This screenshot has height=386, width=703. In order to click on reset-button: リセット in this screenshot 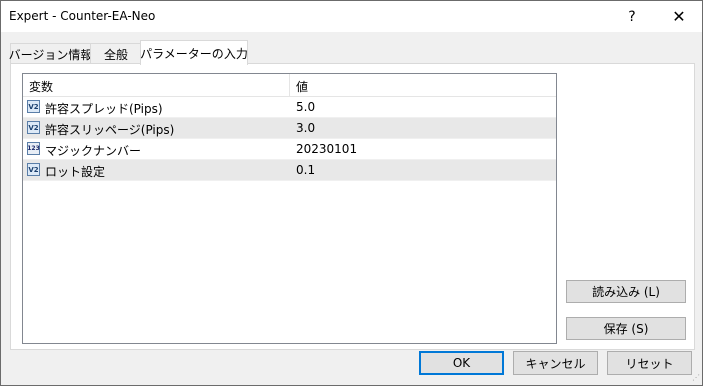, I will do `click(649, 363)`.